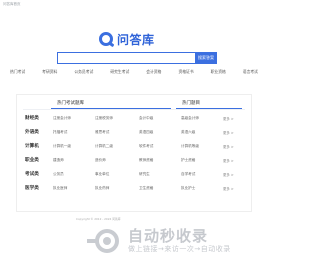 The width and height of the screenshot is (320, 269). Describe the element at coordinates (102, 132) in the screenshot. I see `category-link: 雅思考试` at that location.